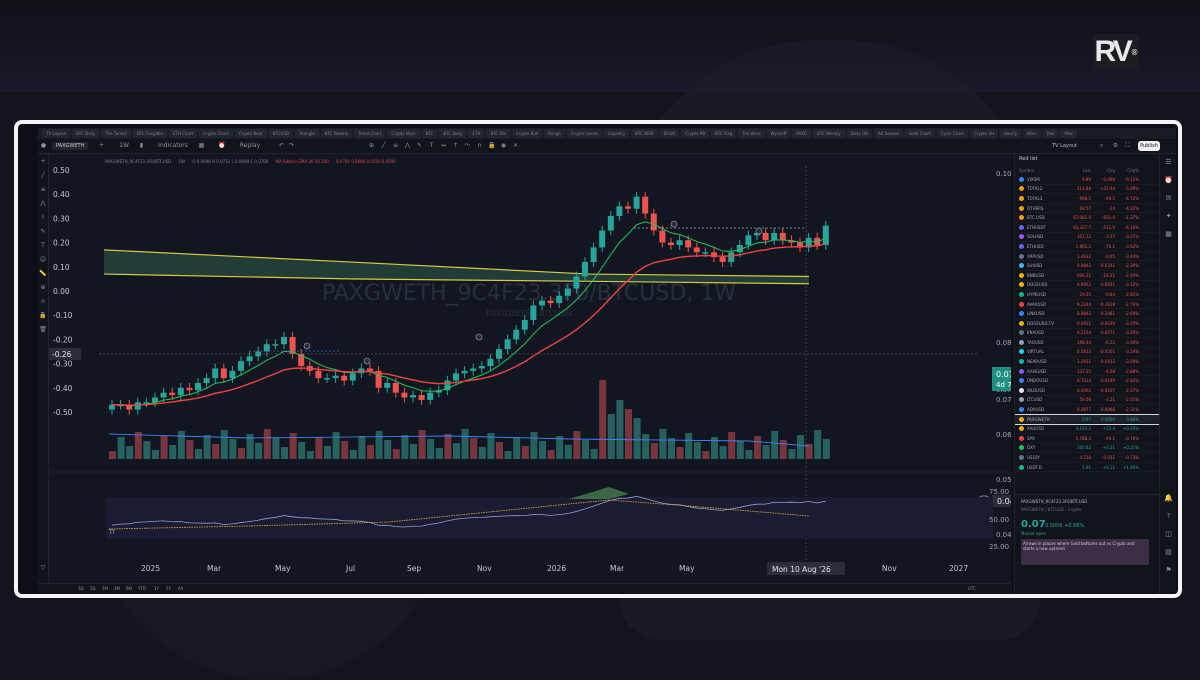 Image resolution: width=1200 pixels, height=680 pixels. Describe the element at coordinates (1087, 362) in the screenshot. I see `watchlist-row: NEARUSD 1.2931 -0.0412 -3.09%` at that location.